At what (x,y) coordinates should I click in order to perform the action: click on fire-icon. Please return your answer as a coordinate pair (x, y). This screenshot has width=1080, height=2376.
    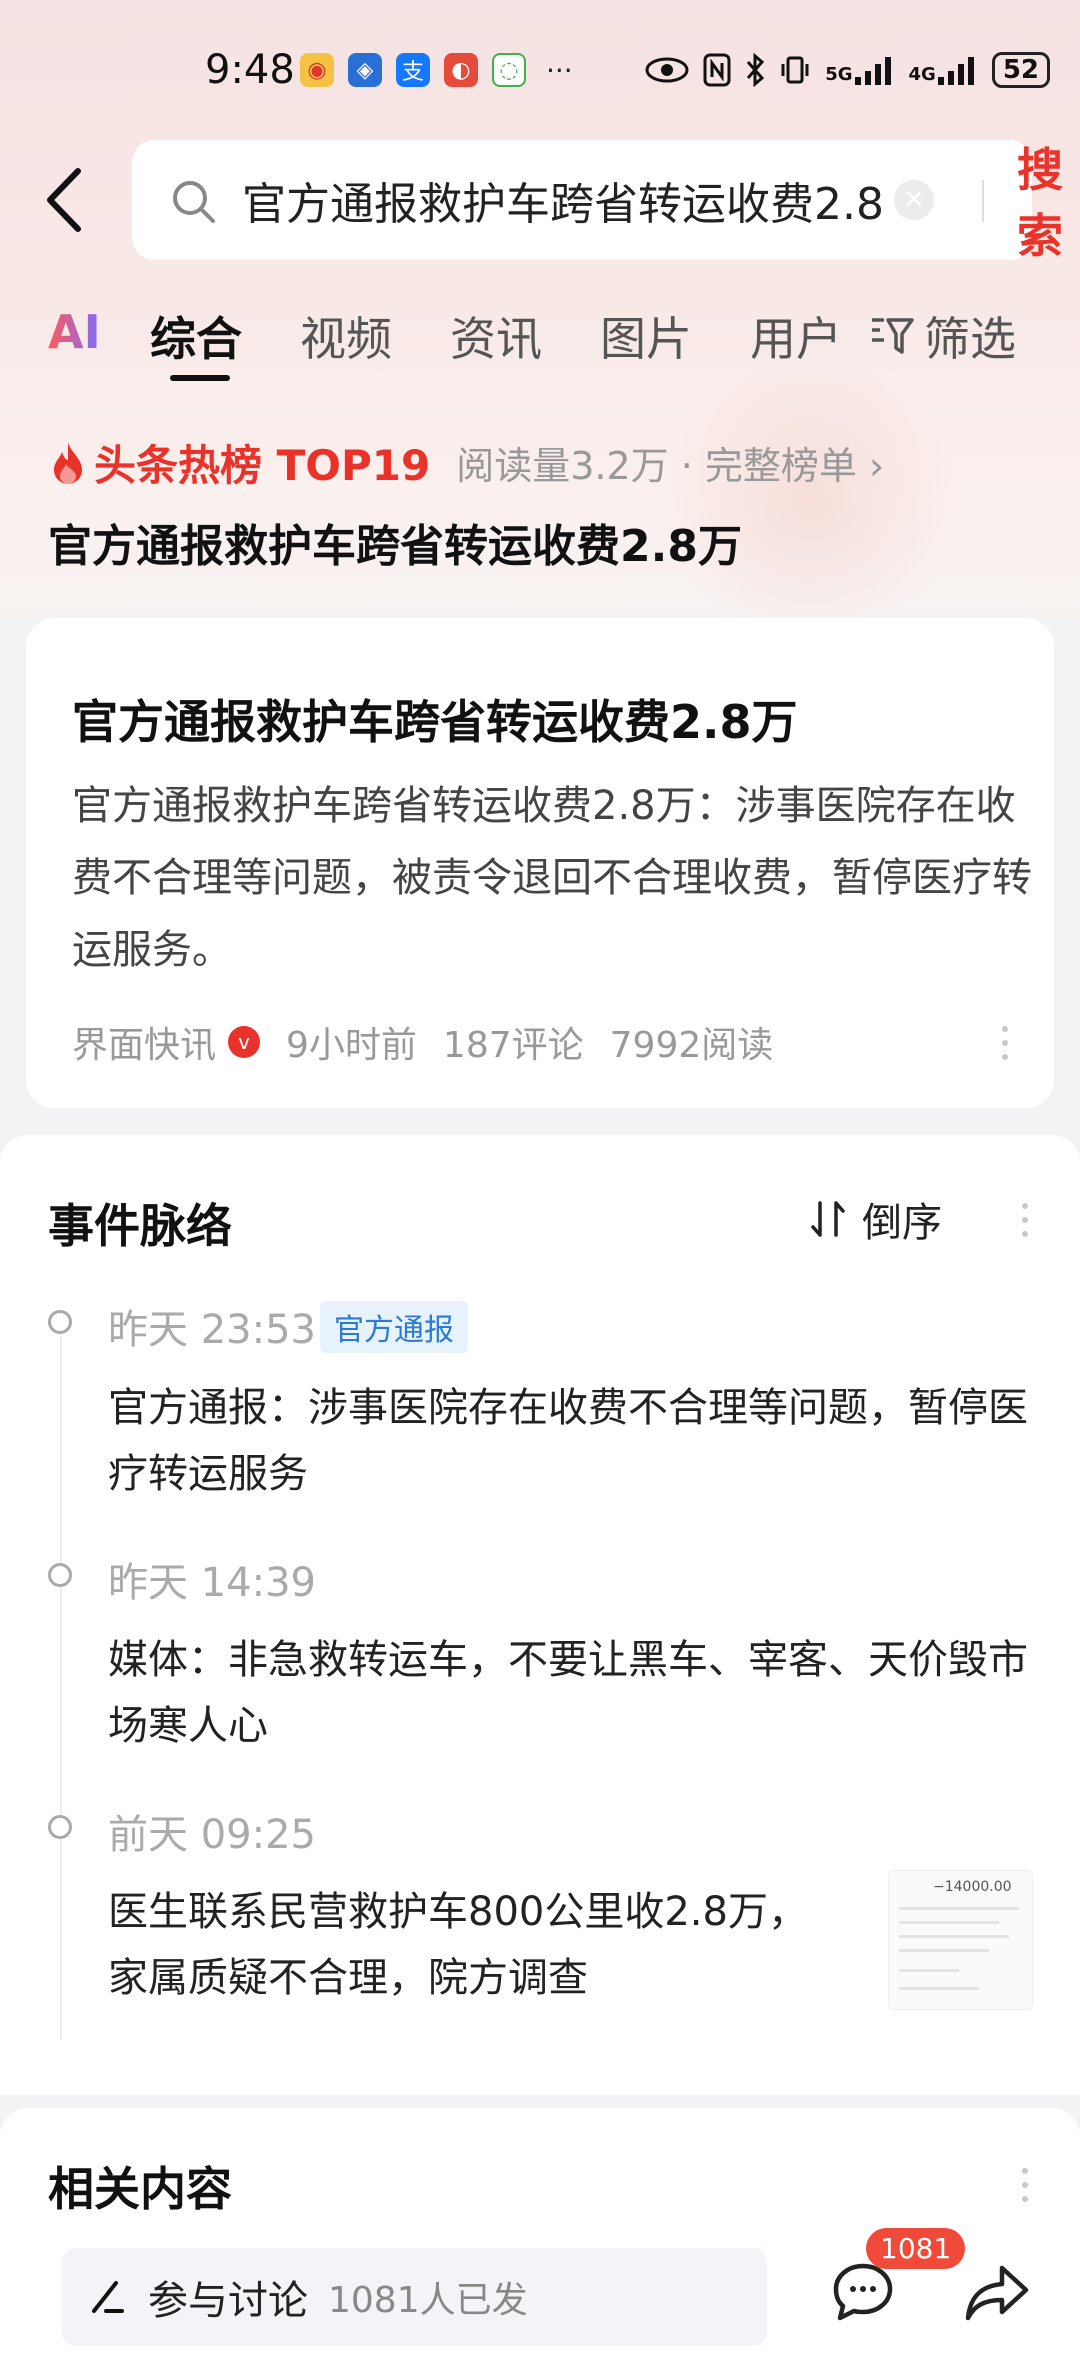
    Looking at the image, I should click on (68, 462).